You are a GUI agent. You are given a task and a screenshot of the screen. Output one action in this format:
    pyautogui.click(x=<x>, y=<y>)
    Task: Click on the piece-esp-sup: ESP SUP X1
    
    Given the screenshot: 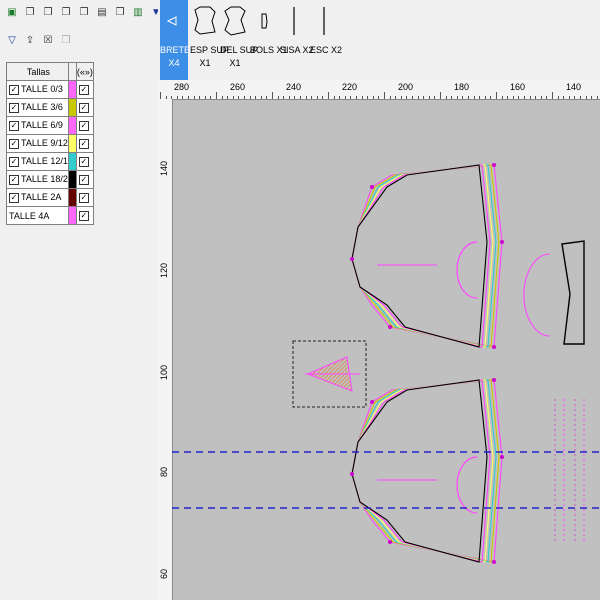 What is the action you would take?
    pyautogui.click(x=209, y=40)
    